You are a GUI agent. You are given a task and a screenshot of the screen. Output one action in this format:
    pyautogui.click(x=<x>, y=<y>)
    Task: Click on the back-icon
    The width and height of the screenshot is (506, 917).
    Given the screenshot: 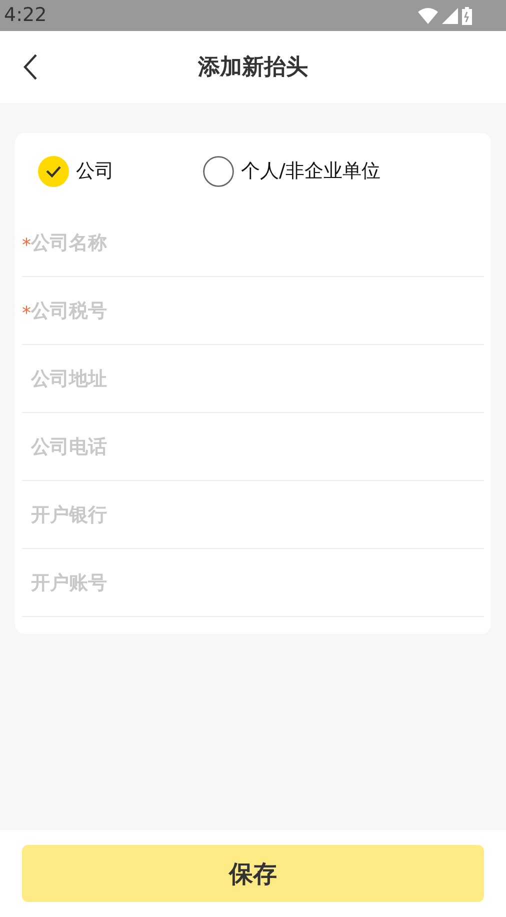 What is the action you would take?
    pyautogui.click(x=30, y=67)
    